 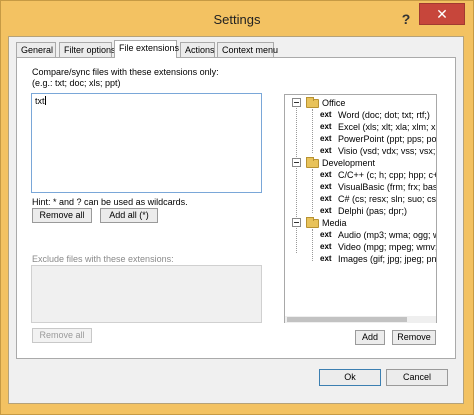 I want to click on compare-remove-all-button: Remove all, so click(x=62, y=215).